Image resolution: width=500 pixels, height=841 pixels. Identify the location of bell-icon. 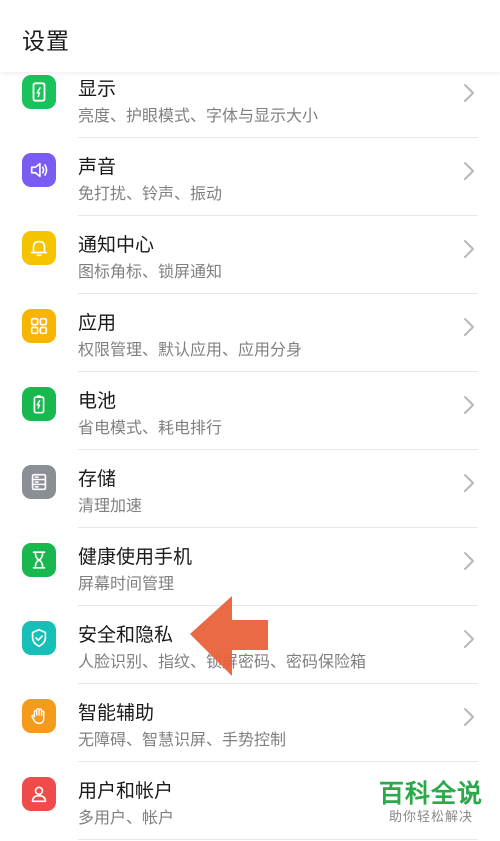
(39, 248).